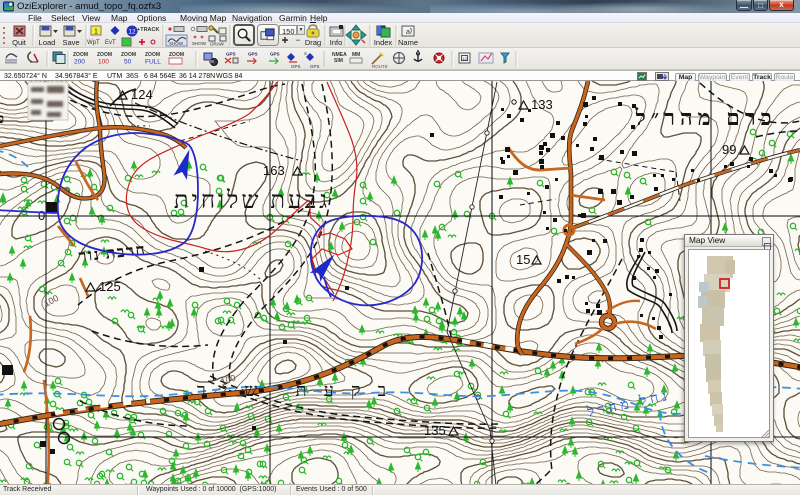 This screenshot has height=495, width=800. Describe the element at coordinates (356, 55) in the screenshot. I see `svg-text: MM` at that location.